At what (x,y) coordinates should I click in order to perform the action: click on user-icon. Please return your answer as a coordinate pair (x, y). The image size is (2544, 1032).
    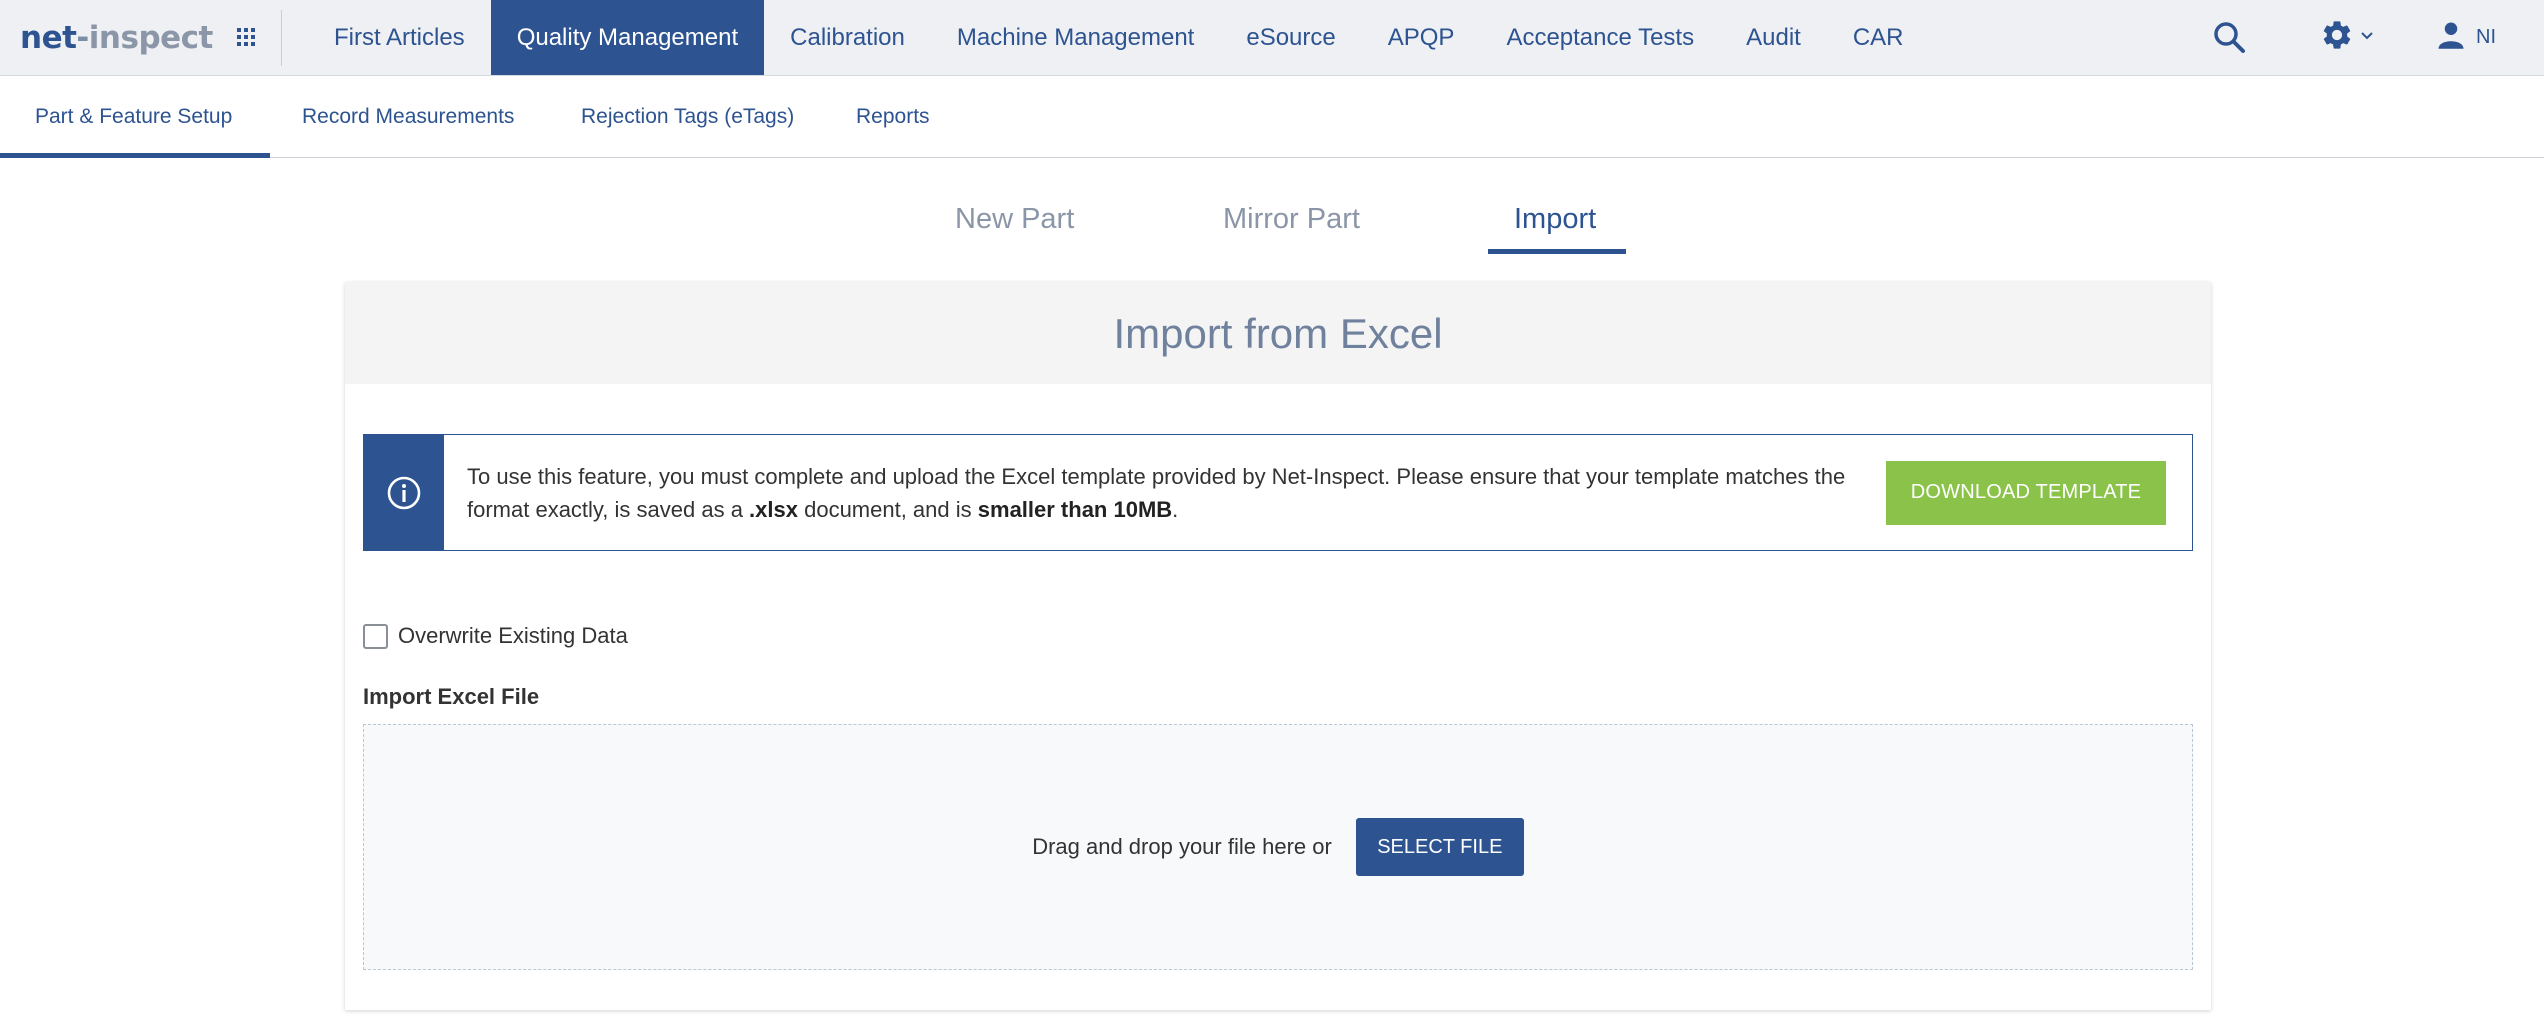
    Looking at the image, I should click on (2451, 37).